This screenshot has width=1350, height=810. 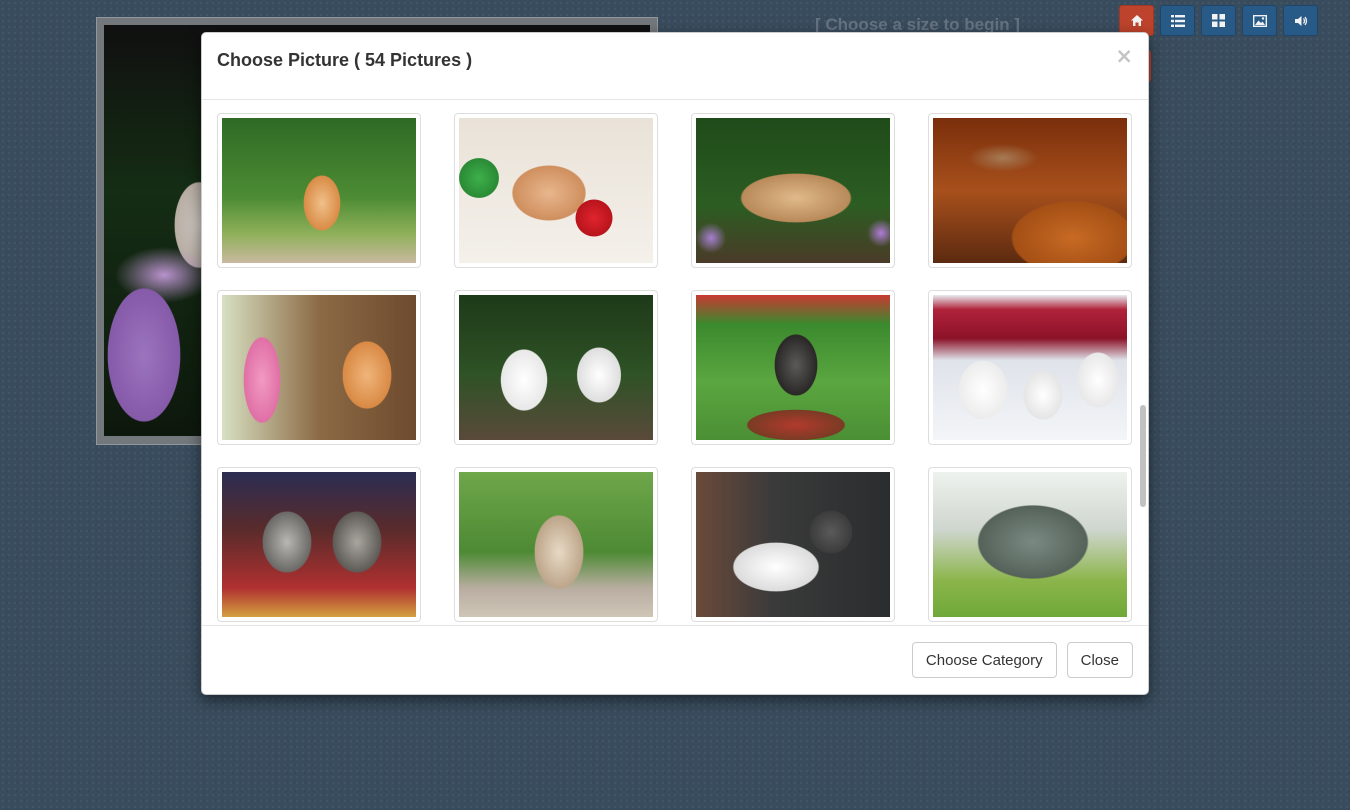 I want to click on close-button: Close, so click(x=1099, y=660).